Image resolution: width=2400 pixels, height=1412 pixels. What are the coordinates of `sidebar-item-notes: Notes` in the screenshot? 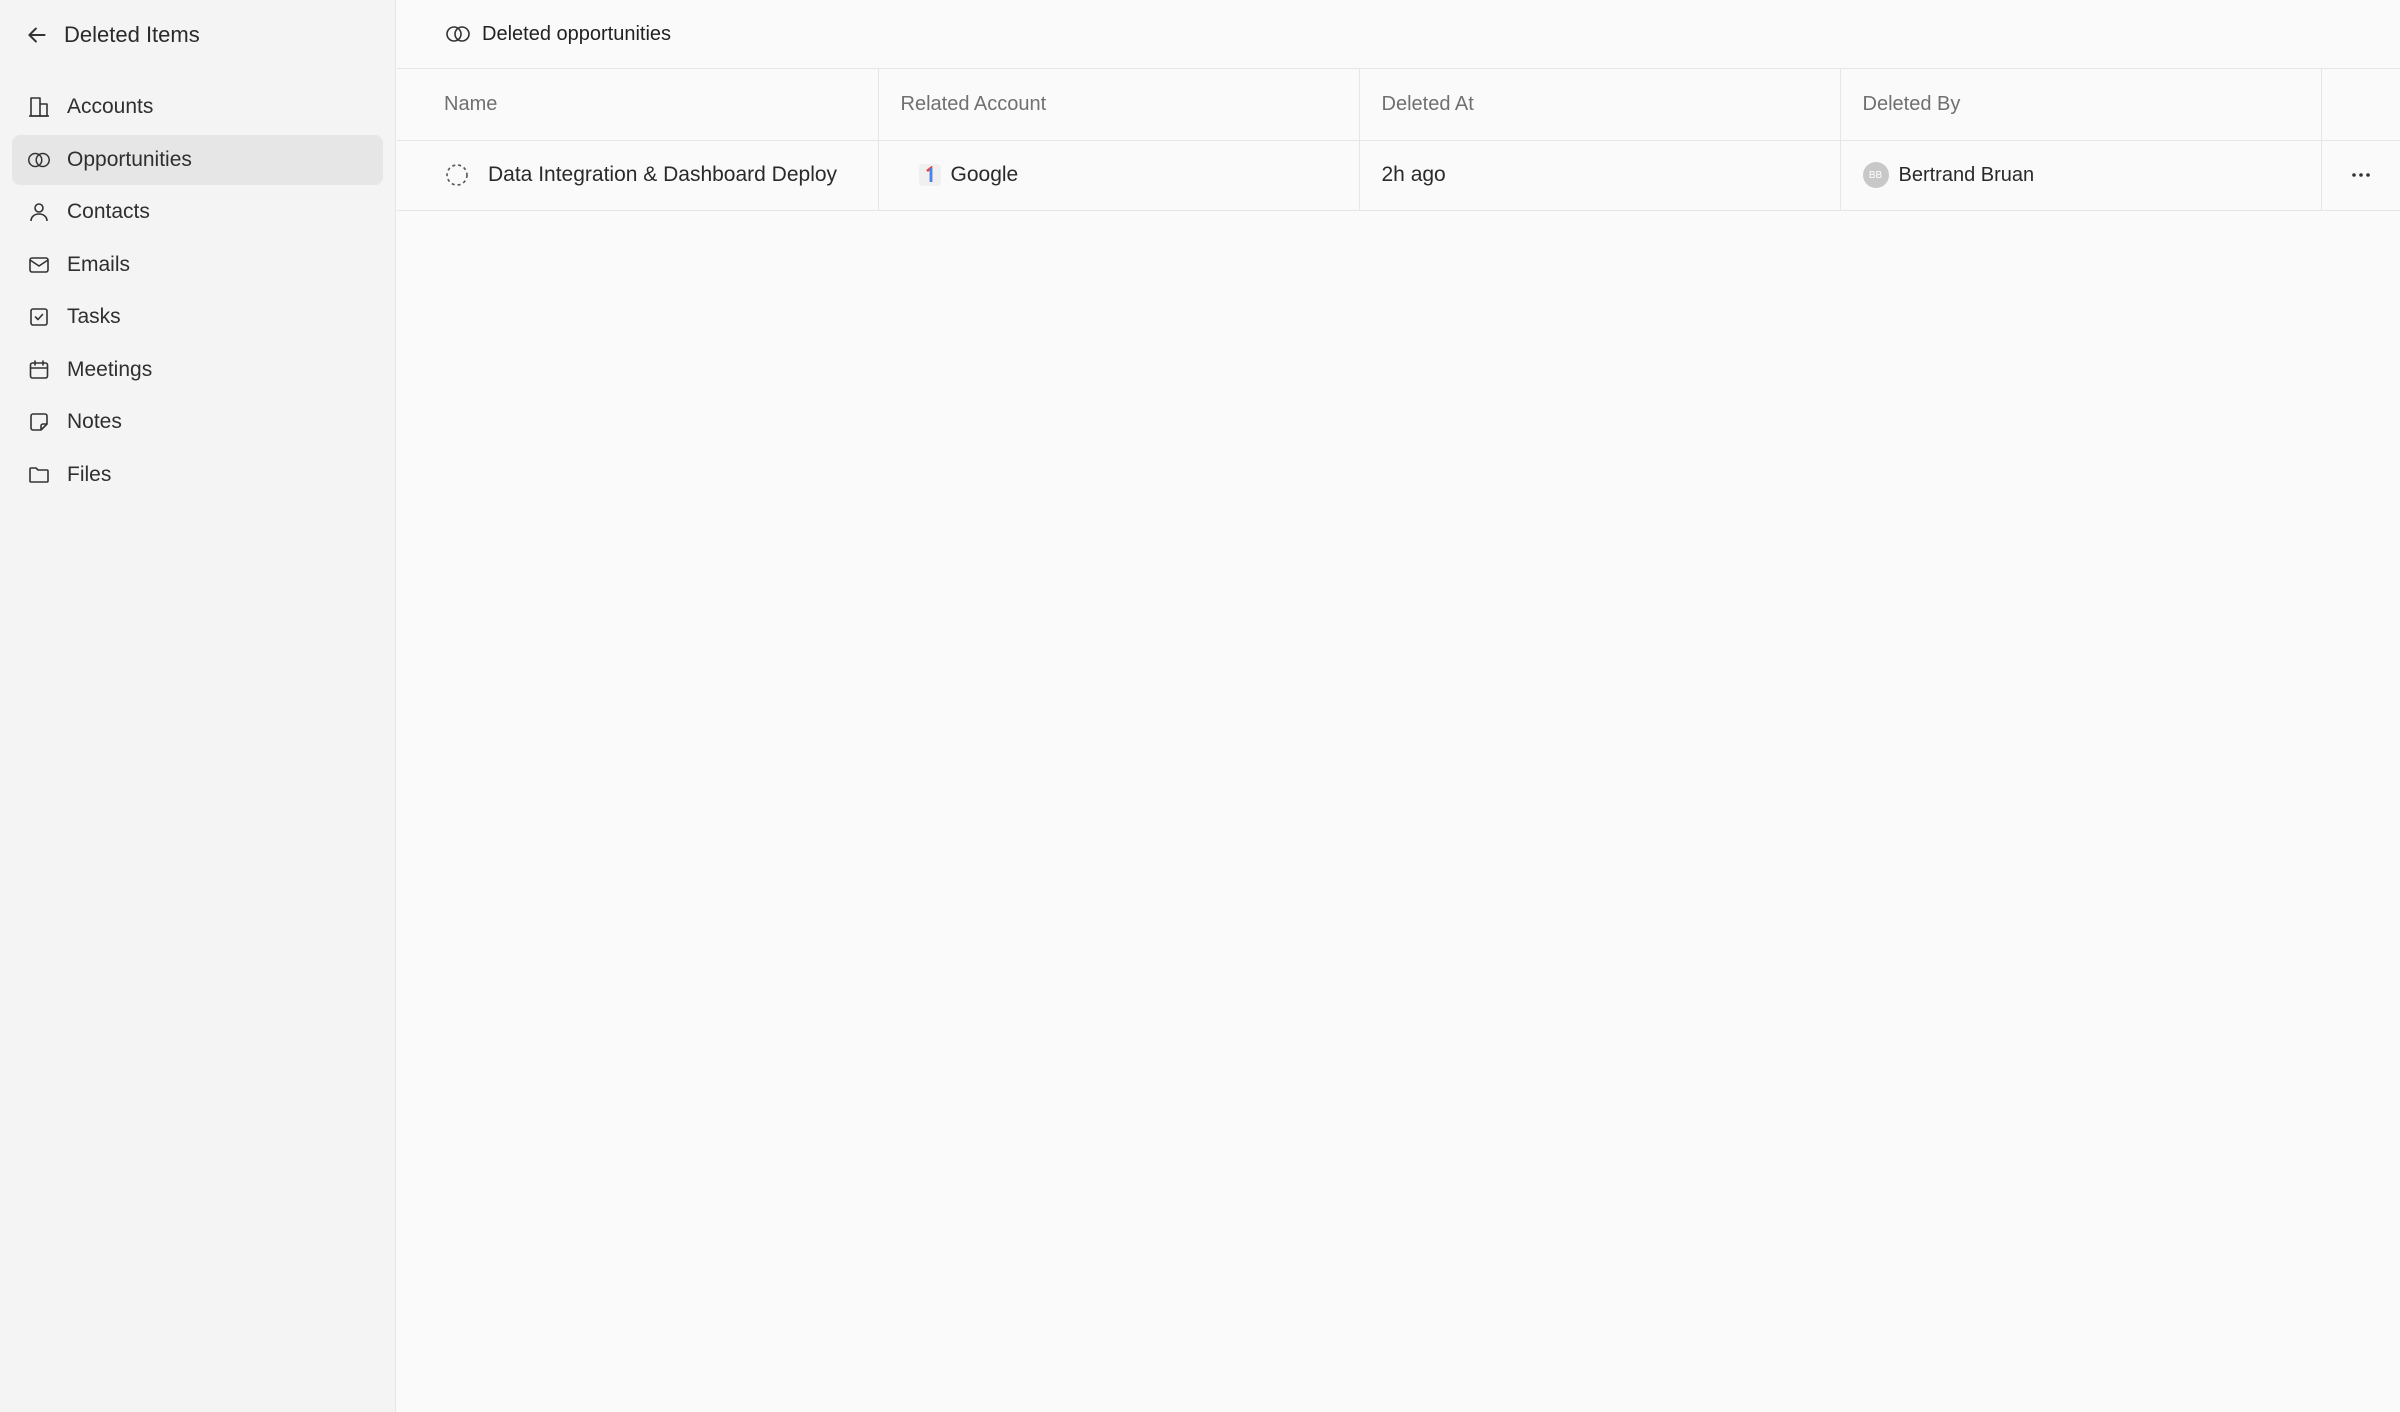 It's located at (197, 422).